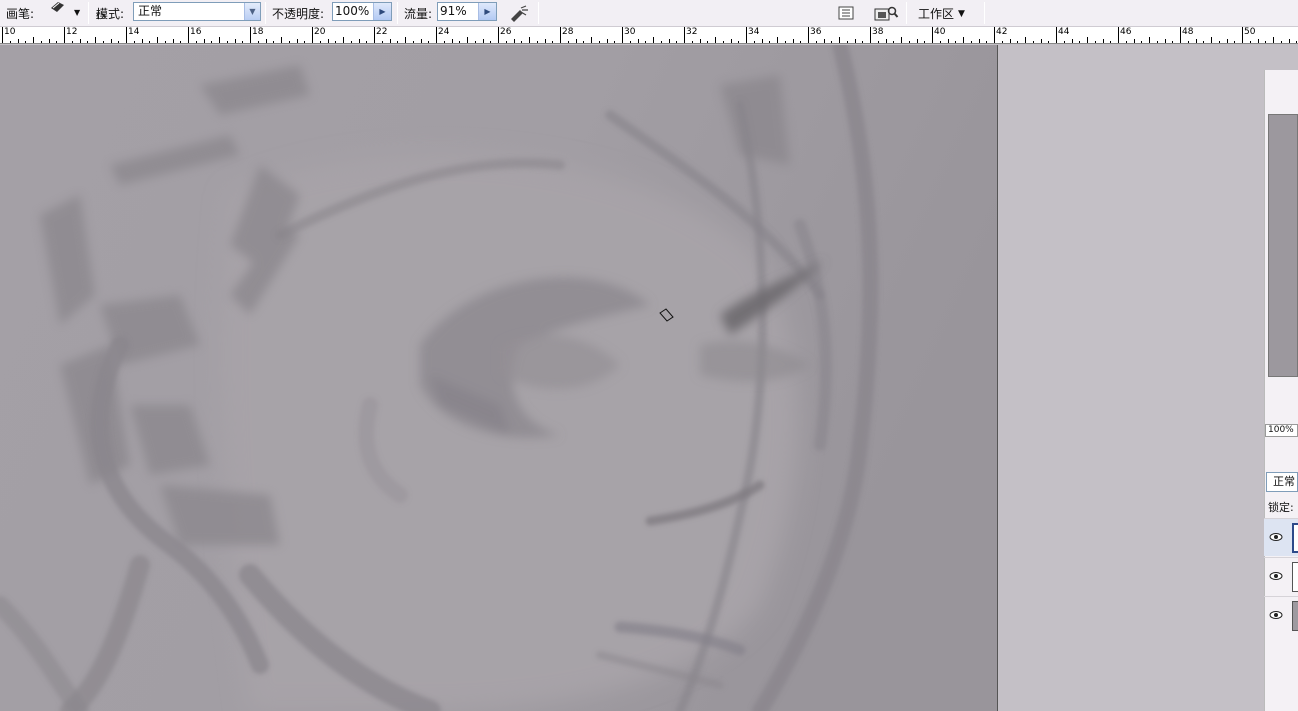 The width and height of the screenshot is (1298, 711). I want to click on options-bar: 画笔: 15 ▼ 模式: 正常 ▼ 不透明度: 100% ▶ 流量: 91% ▶, so click(649, 13).